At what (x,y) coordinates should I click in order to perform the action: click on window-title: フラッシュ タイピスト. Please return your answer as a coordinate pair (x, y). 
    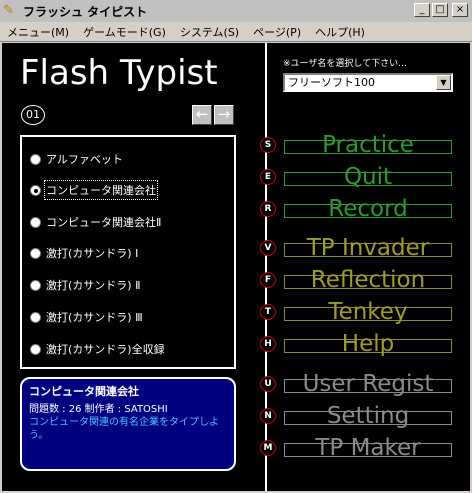
    Looking at the image, I should click on (85, 11).